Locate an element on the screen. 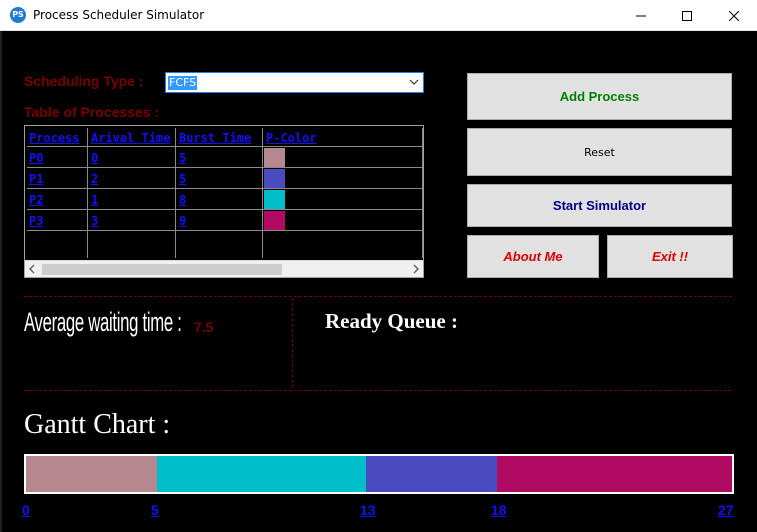  gantt-chart-label: Gantt Chart : is located at coordinates (97, 424).